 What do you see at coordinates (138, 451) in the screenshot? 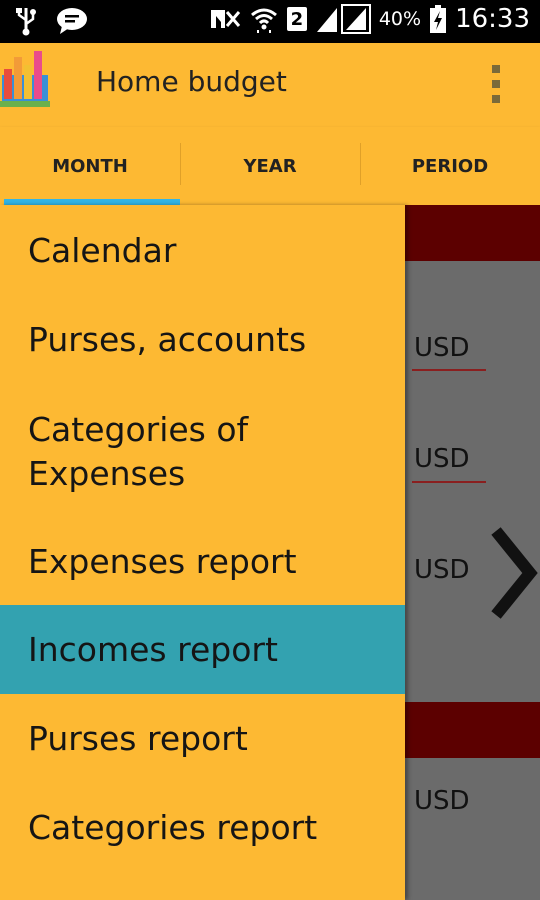
I see `drawer-item-label: Categories of Expenses` at bounding box center [138, 451].